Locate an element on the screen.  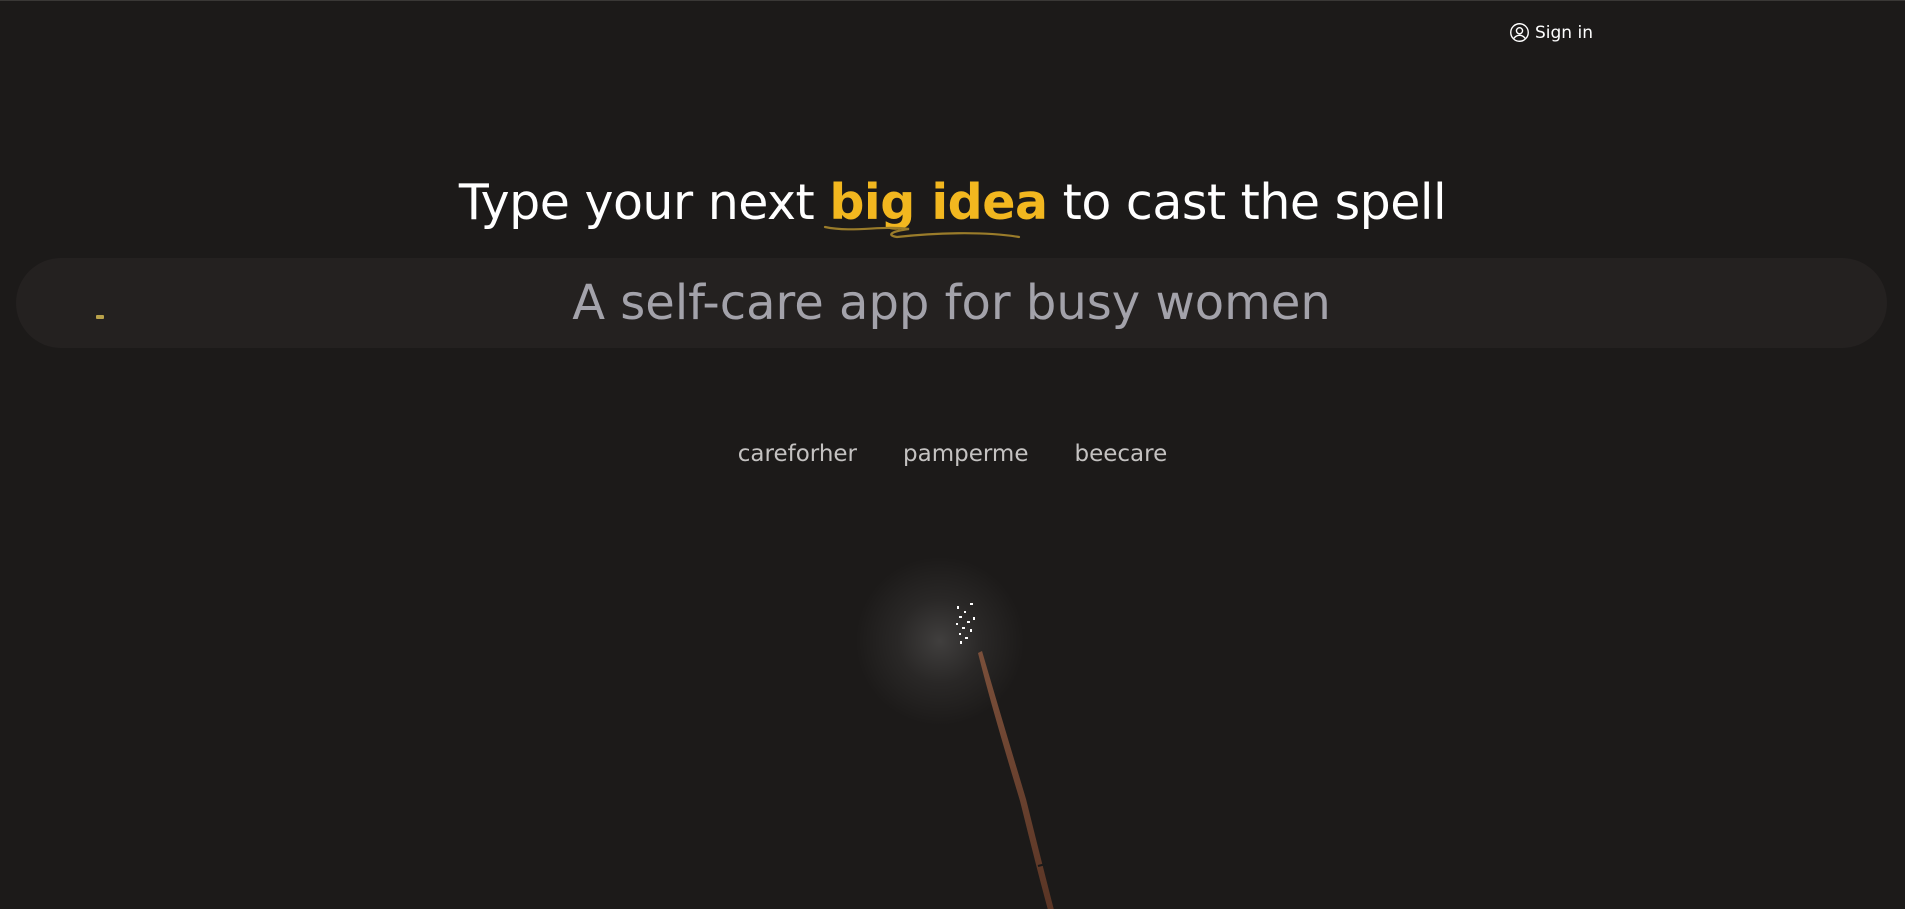
headline-accent-text: big idea is located at coordinates (938, 202).